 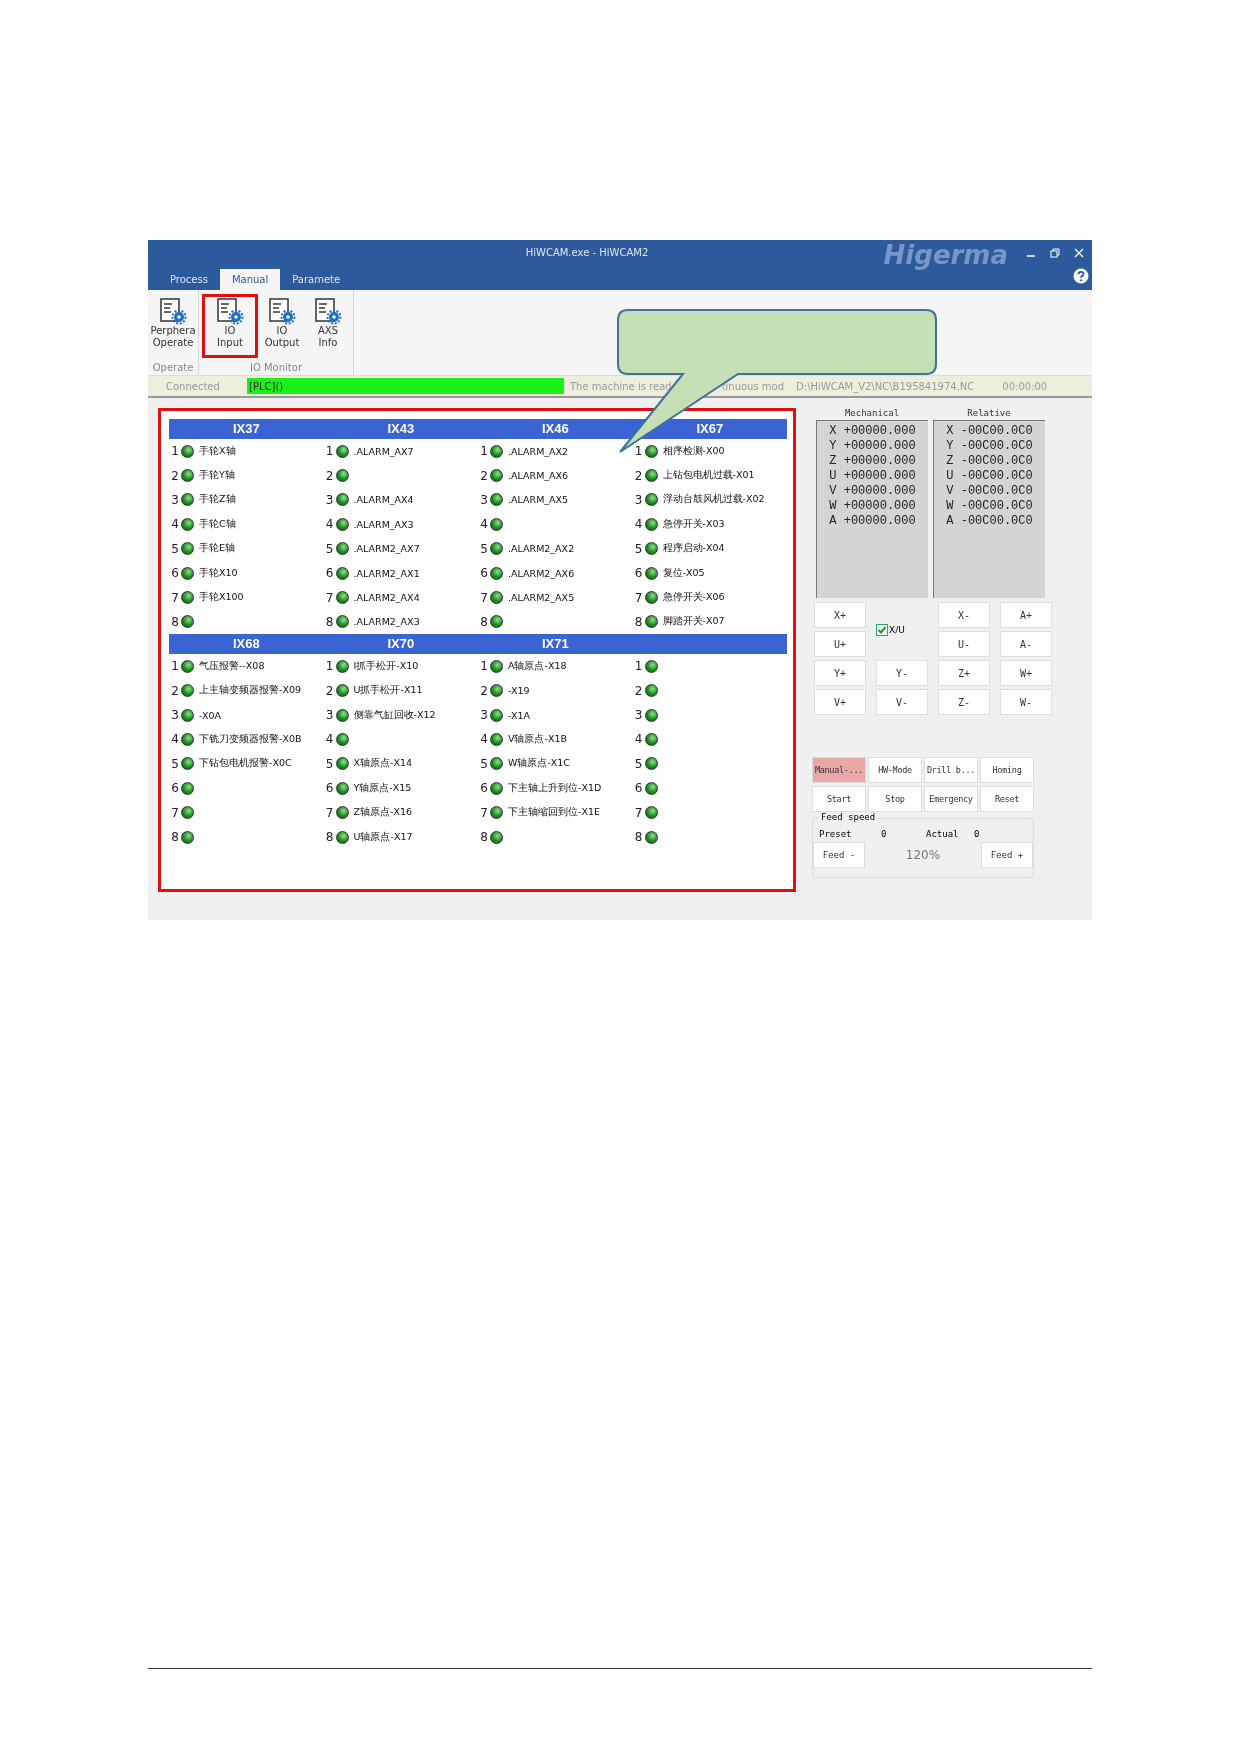 I want to click on jog-button: V-, so click(x=902, y=702).